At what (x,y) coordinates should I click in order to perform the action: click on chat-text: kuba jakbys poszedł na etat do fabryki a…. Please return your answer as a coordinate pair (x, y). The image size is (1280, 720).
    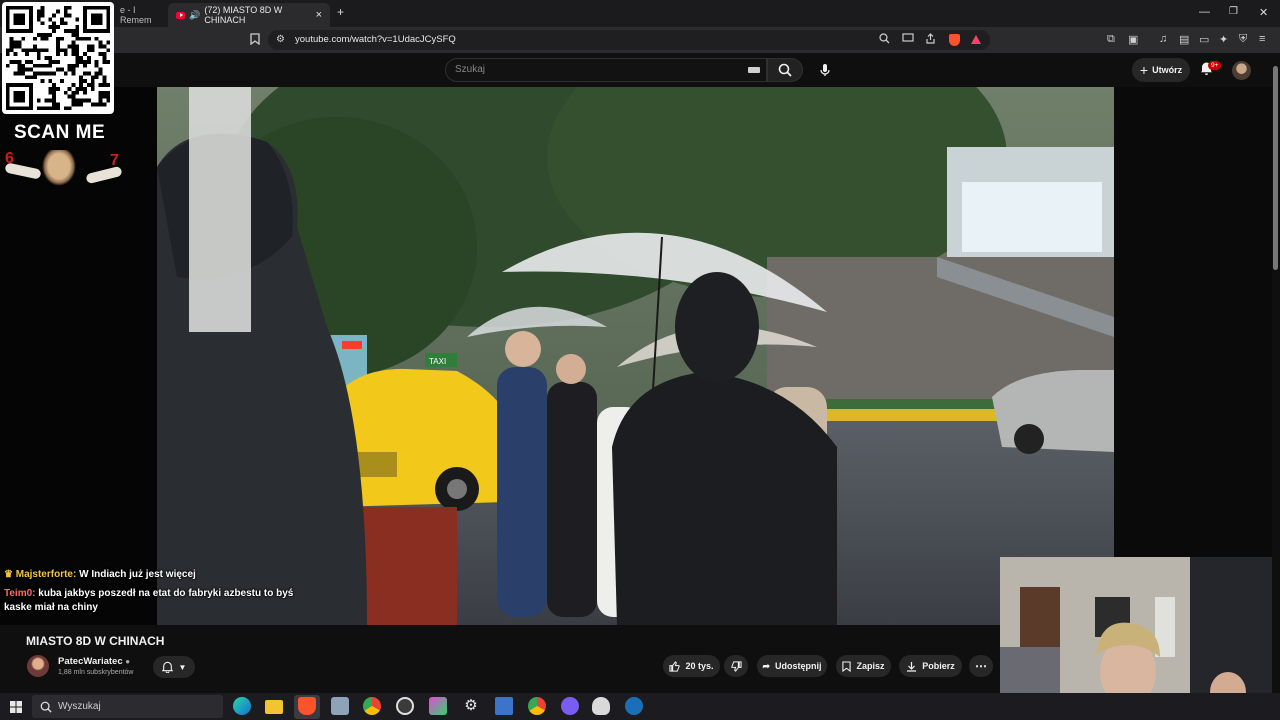
    Looking at the image, I should click on (166, 593).